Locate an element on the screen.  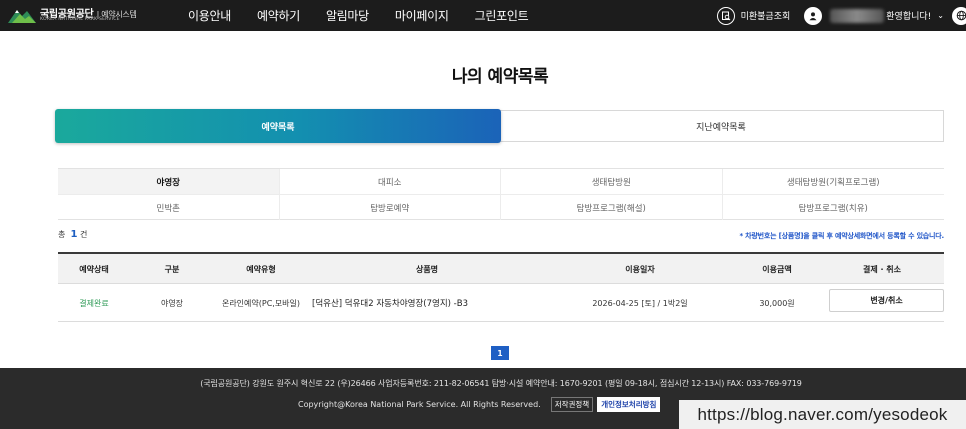
blurred-username is located at coordinates (857, 15).